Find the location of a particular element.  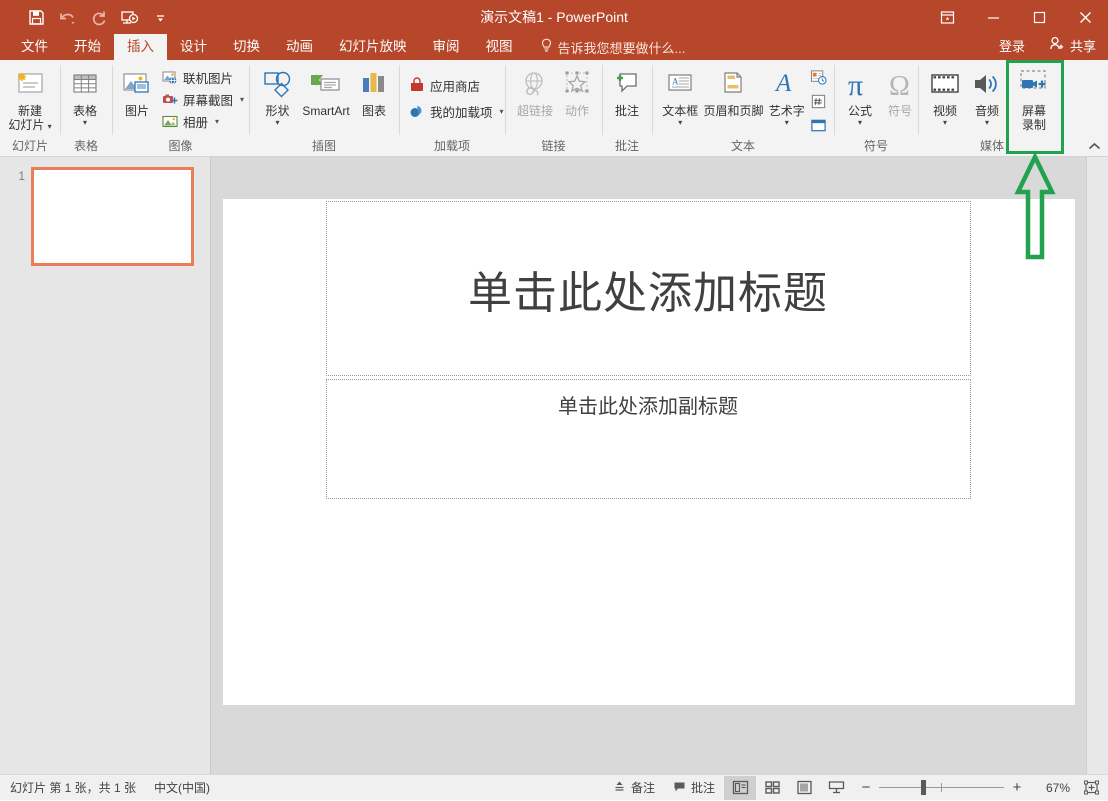

sign-in-button: 登录 is located at coordinates (1012, 47).